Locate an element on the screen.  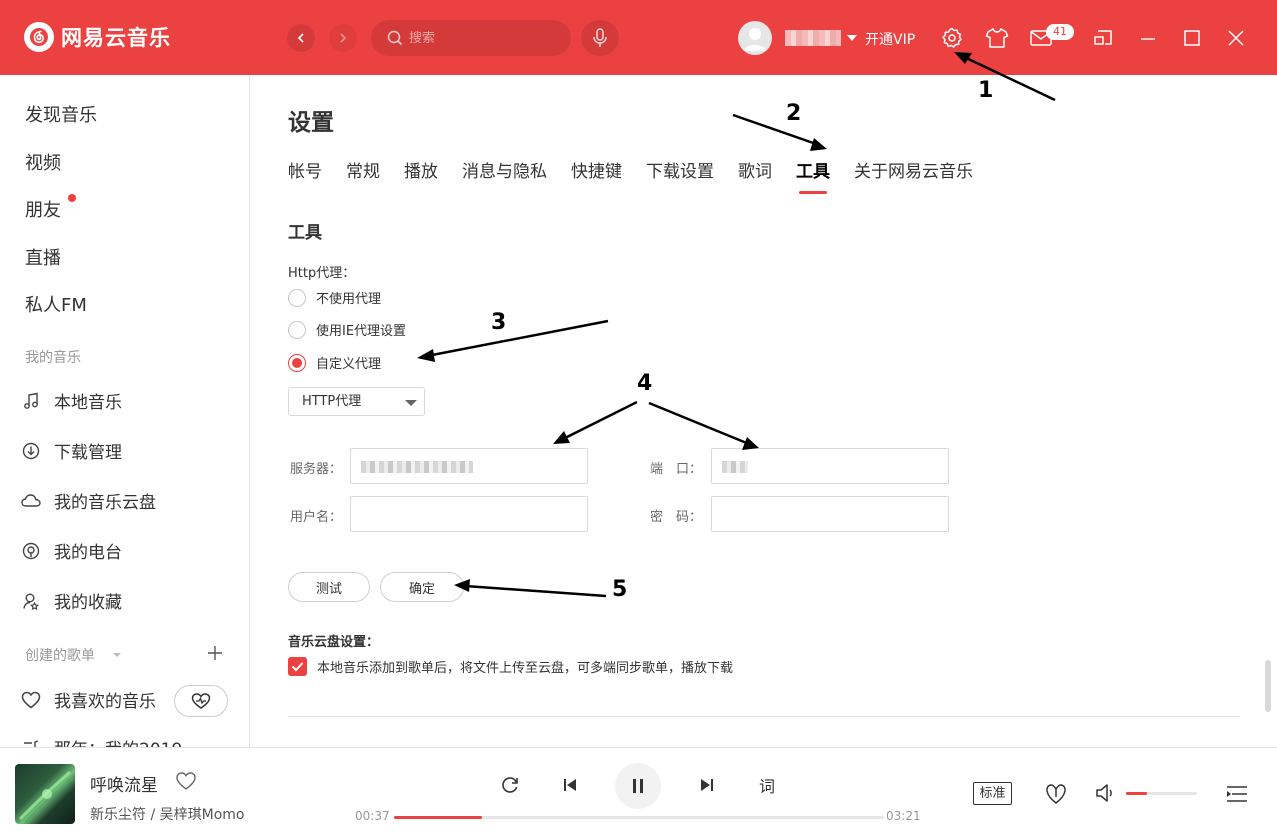
next-icon is located at coordinates (707, 785).